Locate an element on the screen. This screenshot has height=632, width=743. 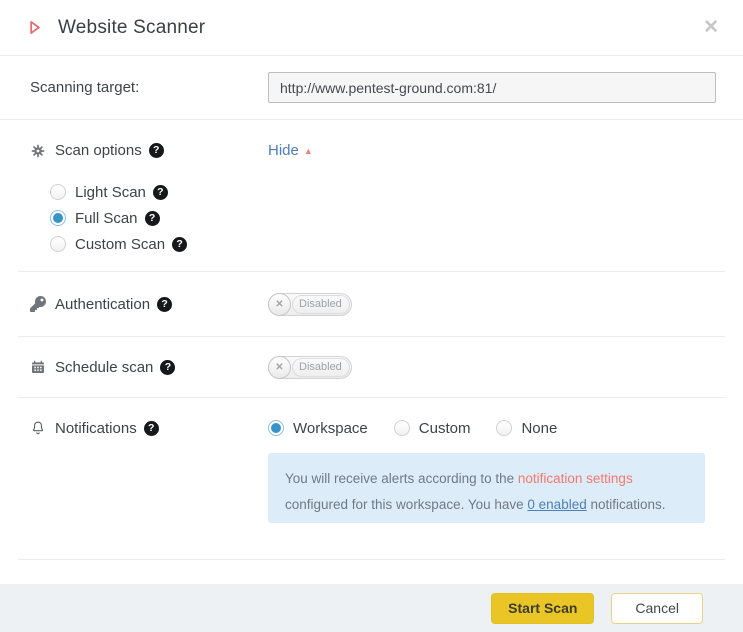
calendar-icon is located at coordinates (38, 367).